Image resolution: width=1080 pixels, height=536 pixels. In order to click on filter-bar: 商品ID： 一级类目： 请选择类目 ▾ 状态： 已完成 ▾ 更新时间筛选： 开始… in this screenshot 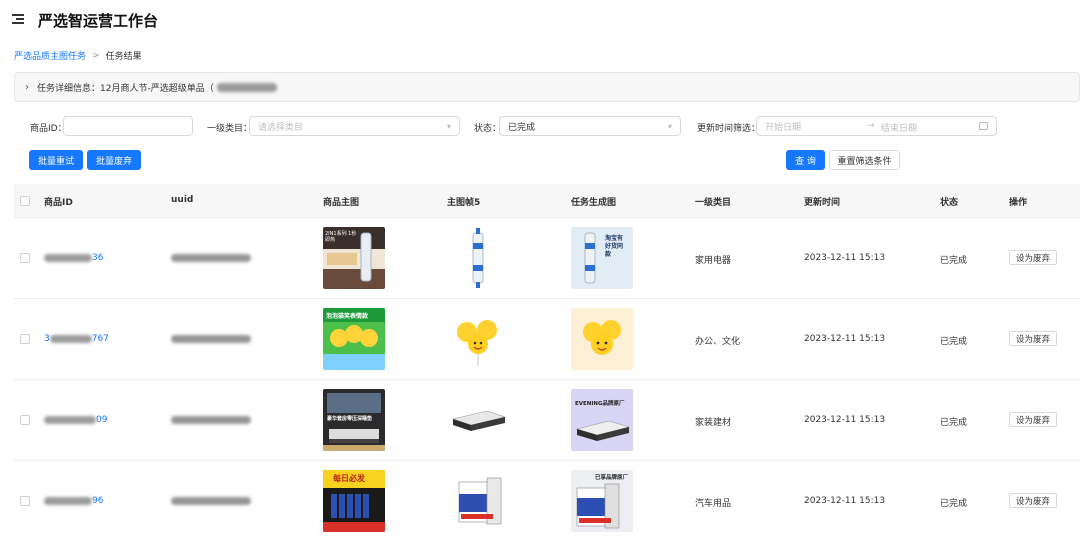, I will do `click(540, 127)`.